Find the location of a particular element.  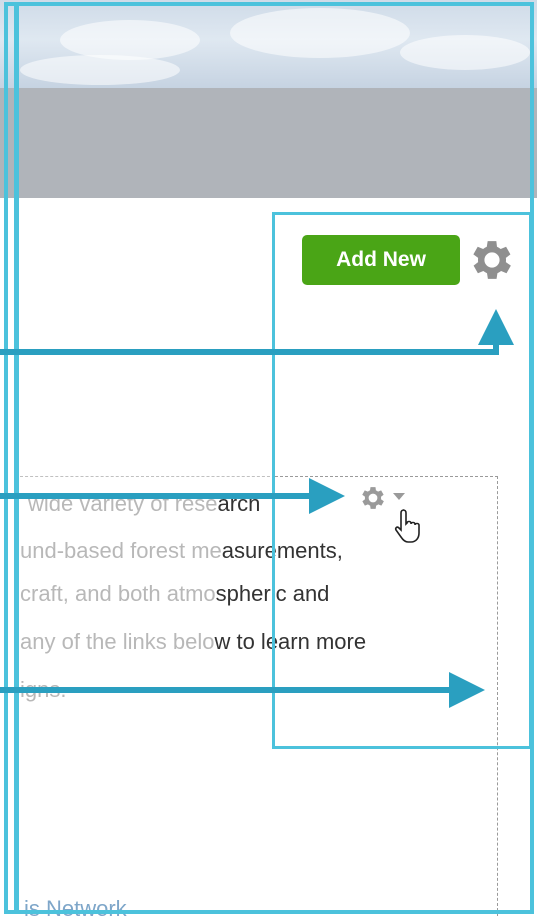

content-line-faded: craft, and both atmo is located at coordinates (118, 593).